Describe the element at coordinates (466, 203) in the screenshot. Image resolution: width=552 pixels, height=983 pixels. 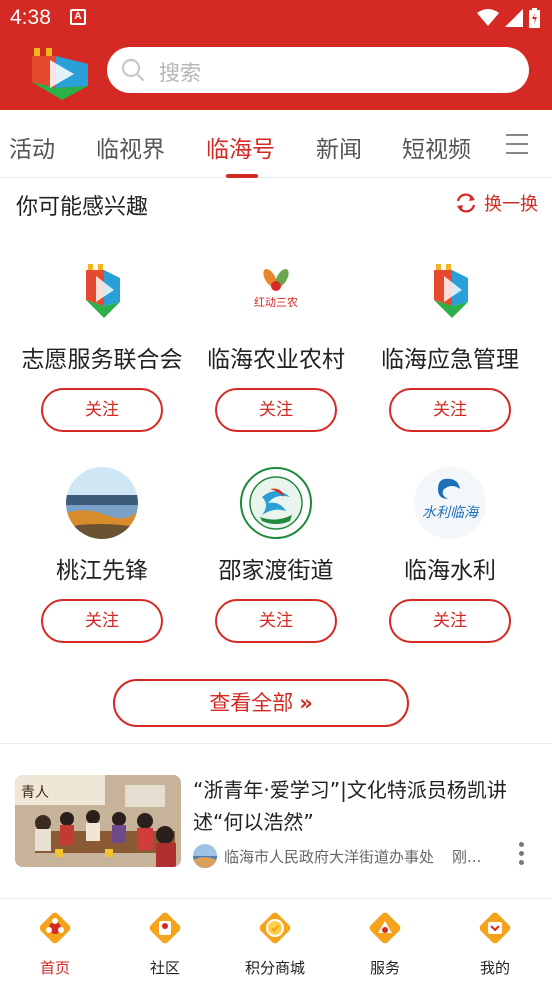
I see `refresh-icon` at that location.